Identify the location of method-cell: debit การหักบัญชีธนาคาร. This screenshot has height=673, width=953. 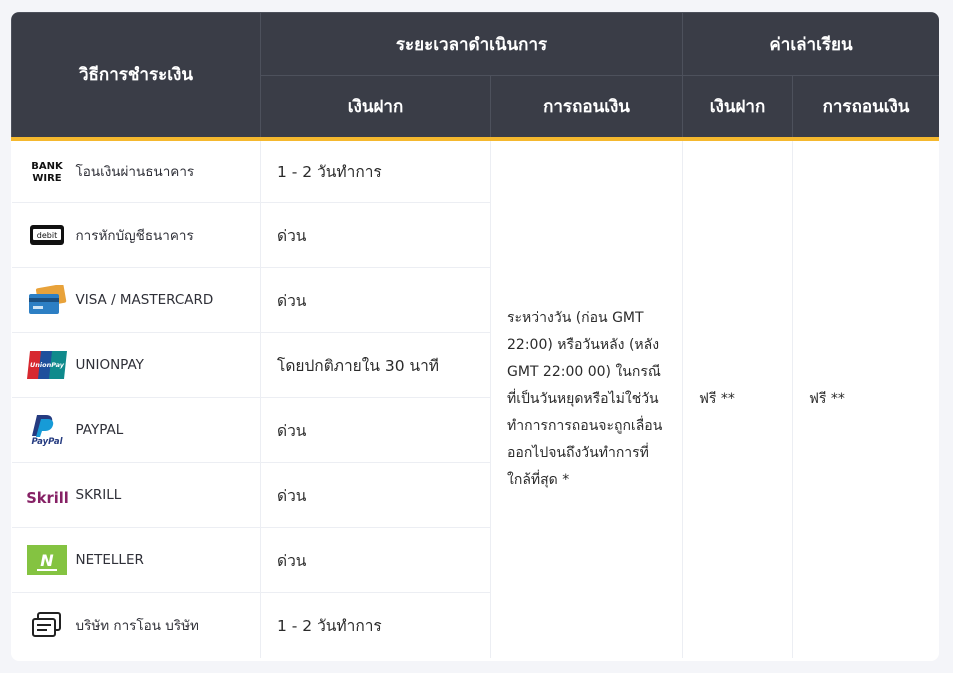
(136, 235).